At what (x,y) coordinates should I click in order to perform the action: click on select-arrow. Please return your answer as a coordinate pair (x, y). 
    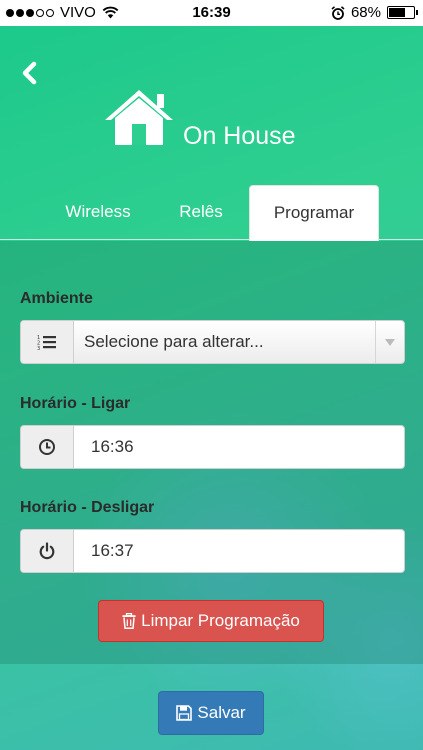
    Looking at the image, I should click on (389, 342).